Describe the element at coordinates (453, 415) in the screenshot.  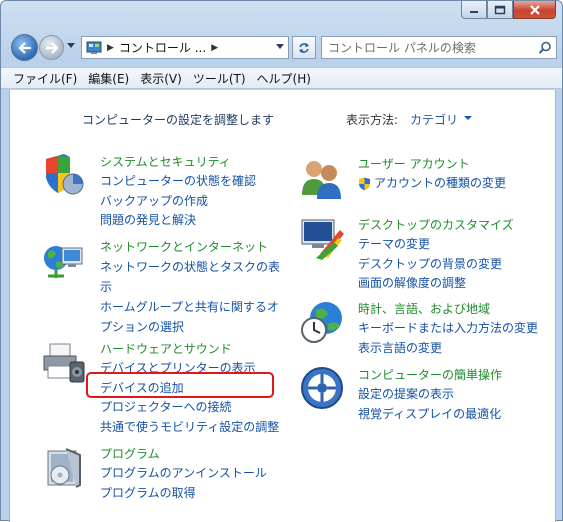
I see `link-optimize-display: 視覚ディスプレイの最適化` at that location.